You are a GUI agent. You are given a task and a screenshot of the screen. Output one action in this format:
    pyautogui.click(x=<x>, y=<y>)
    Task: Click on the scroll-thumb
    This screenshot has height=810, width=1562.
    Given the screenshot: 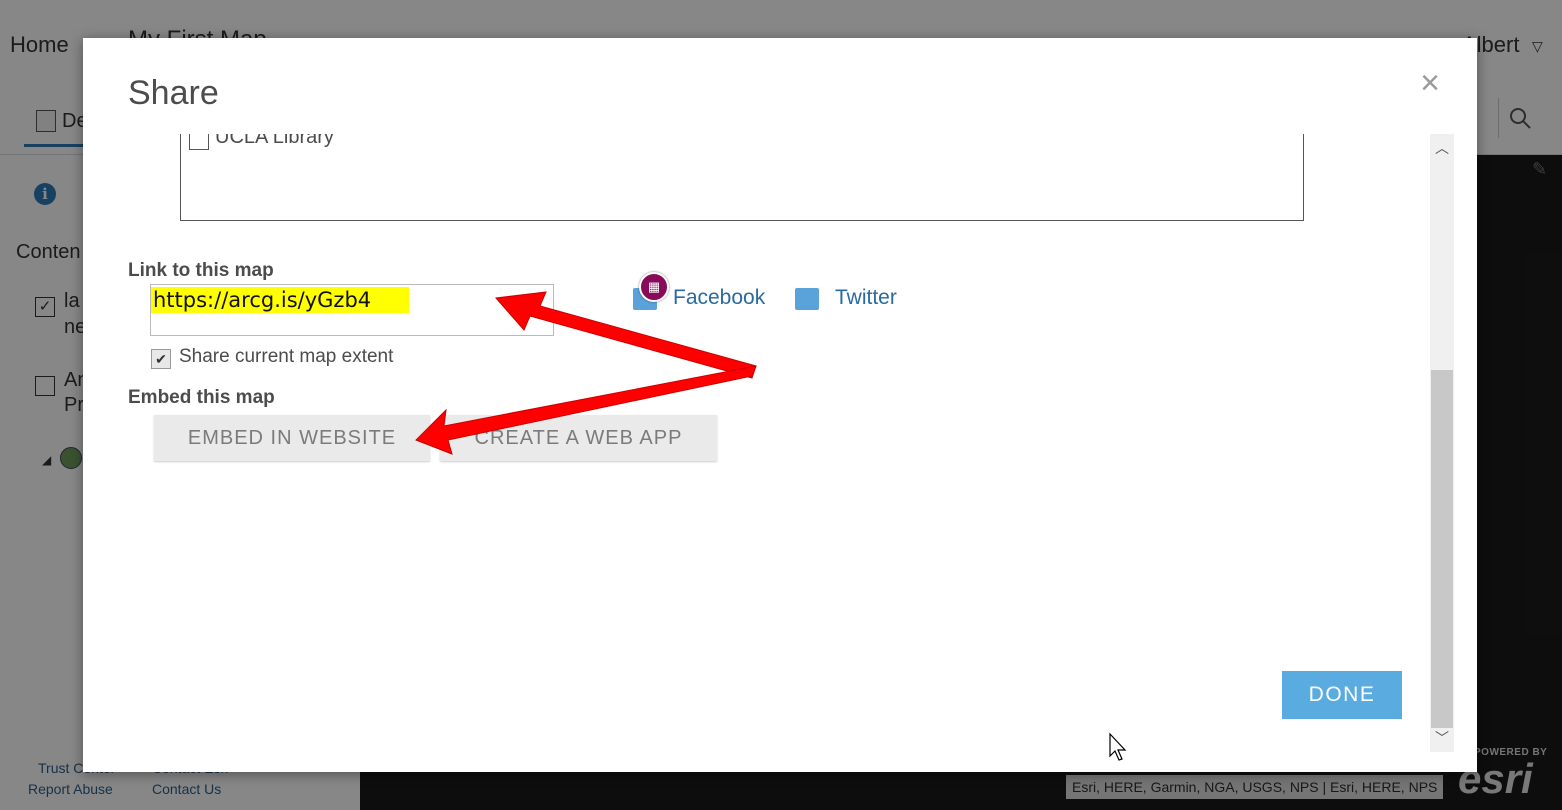 What is the action you would take?
    pyautogui.click(x=1442, y=549)
    